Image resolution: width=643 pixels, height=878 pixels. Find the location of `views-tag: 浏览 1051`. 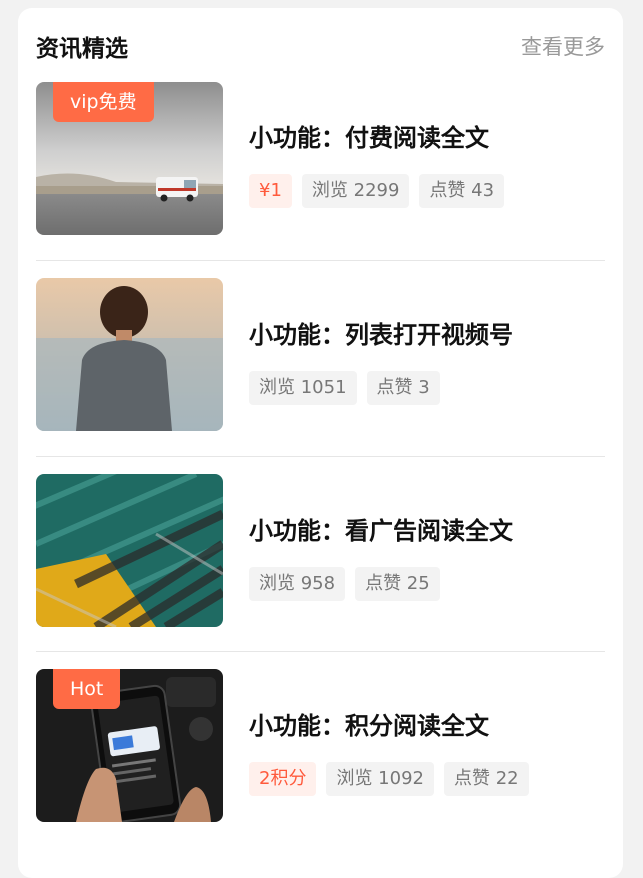

views-tag: 浏览 1051 is located at coordinates (303, 388).